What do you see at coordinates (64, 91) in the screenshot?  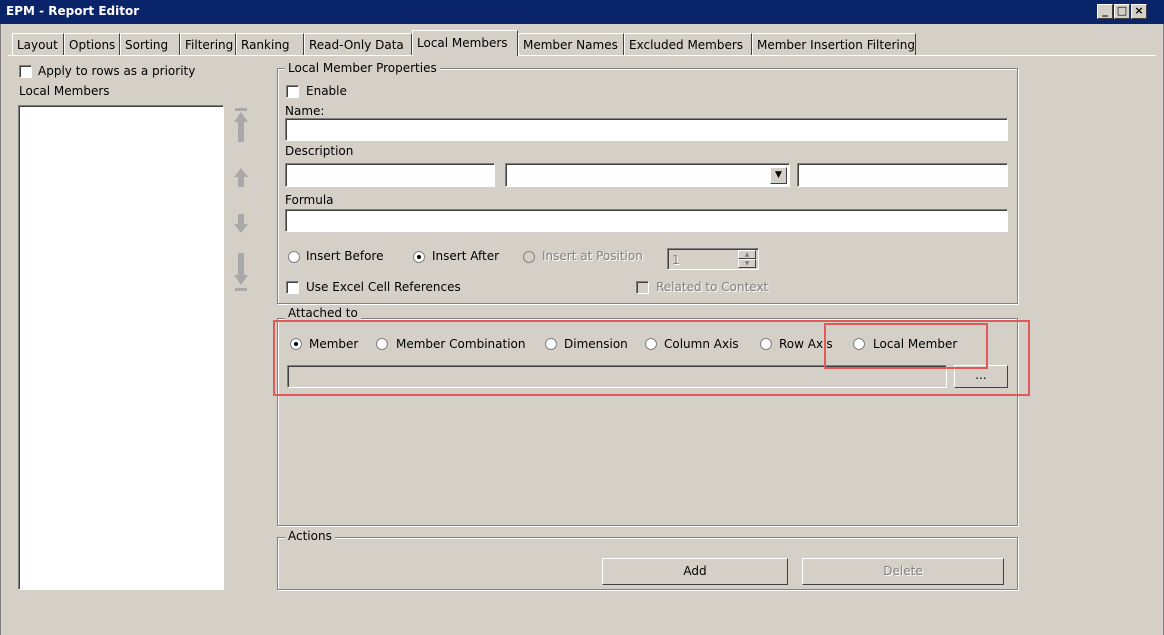 I see `local-members-label: Local Members` at bounding box center [64, 91].